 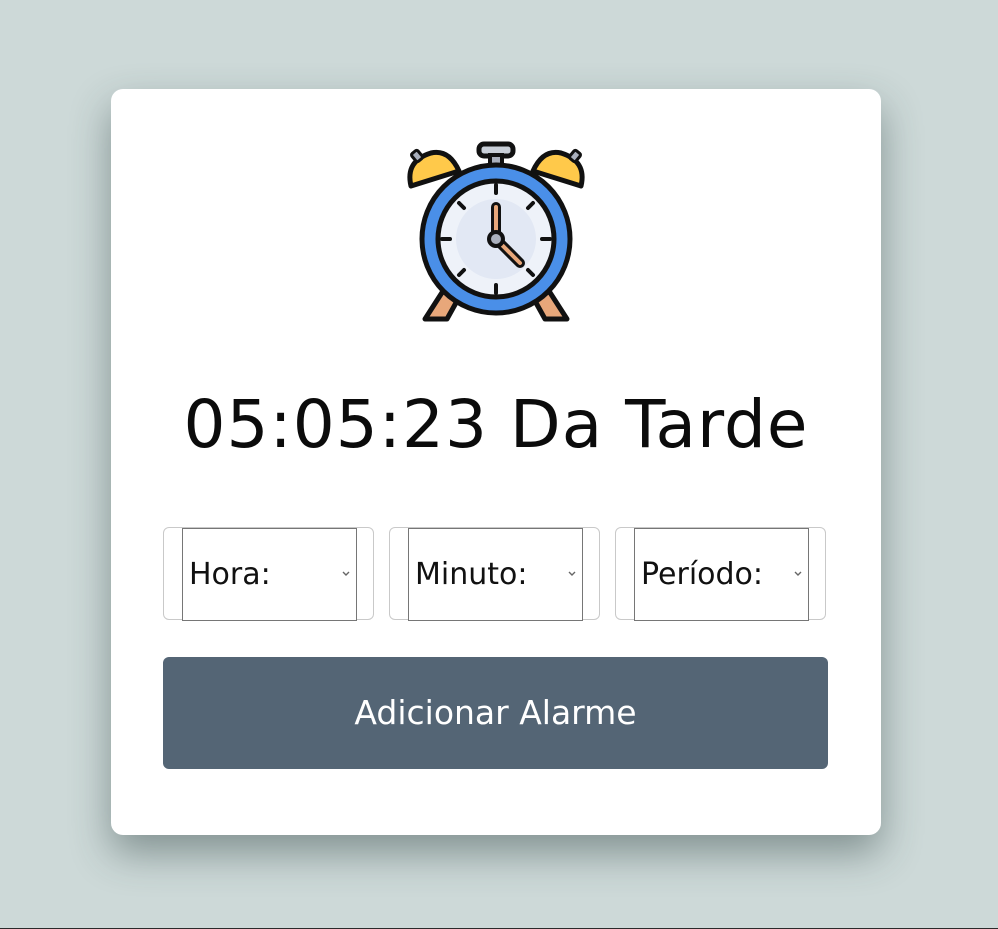 I want to click on current-time-display: 05:05:23 Da Tarde, so click(x=496, y=424).